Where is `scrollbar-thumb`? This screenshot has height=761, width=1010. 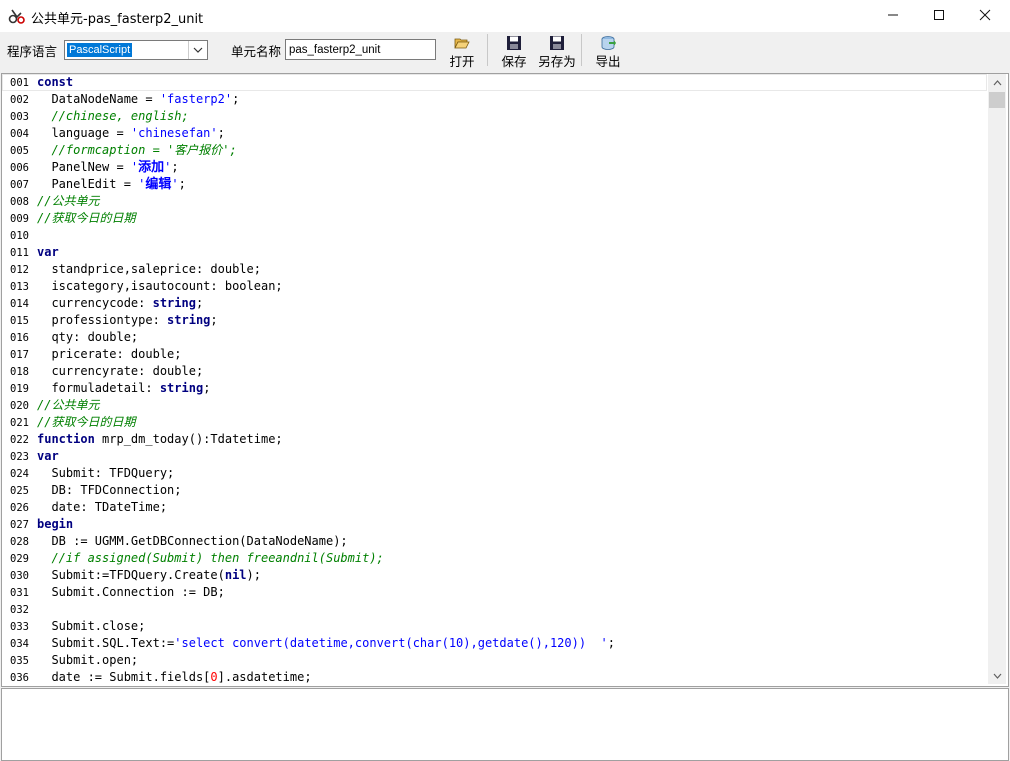
scrollbar-thumb is located at coordinates (997, 100).